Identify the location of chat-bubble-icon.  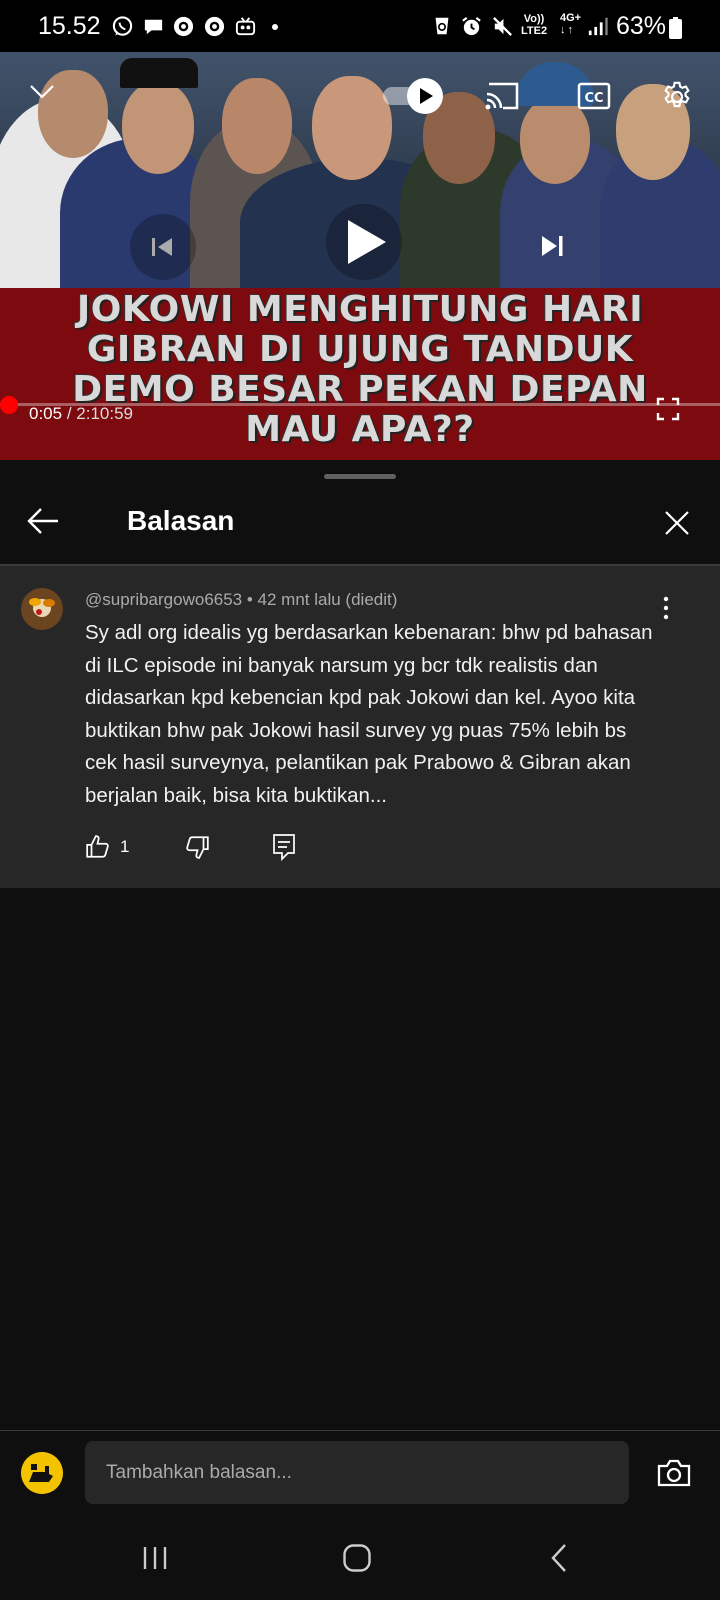
(153, 26).